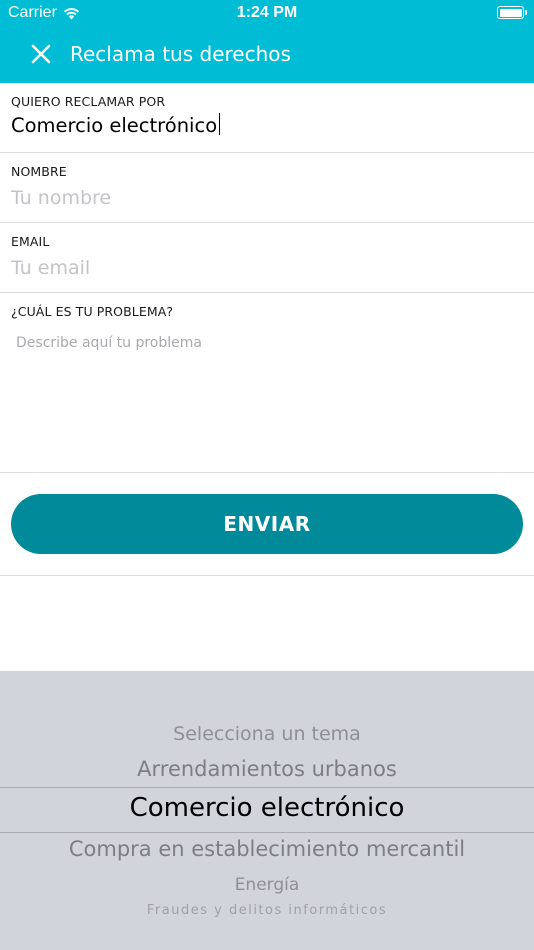 This screenshot has height=950, width=534. Describe the element at coordinates (267, 787) in the screenshot. I see `picker-selection-top` at that location.